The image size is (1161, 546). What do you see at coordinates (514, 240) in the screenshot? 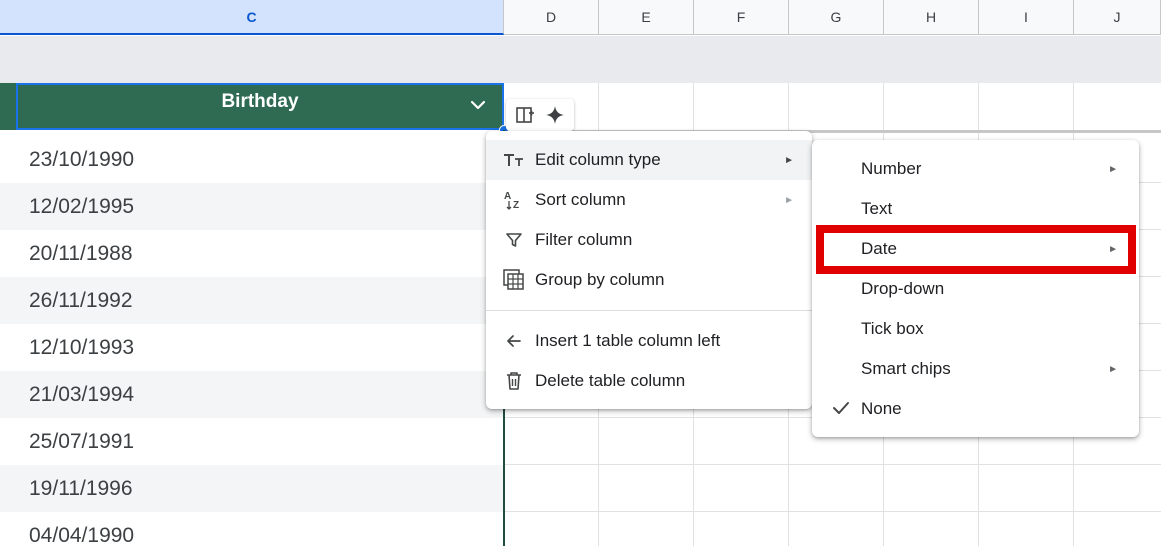
I see `filter-icon` at bounding box center [514, 240].